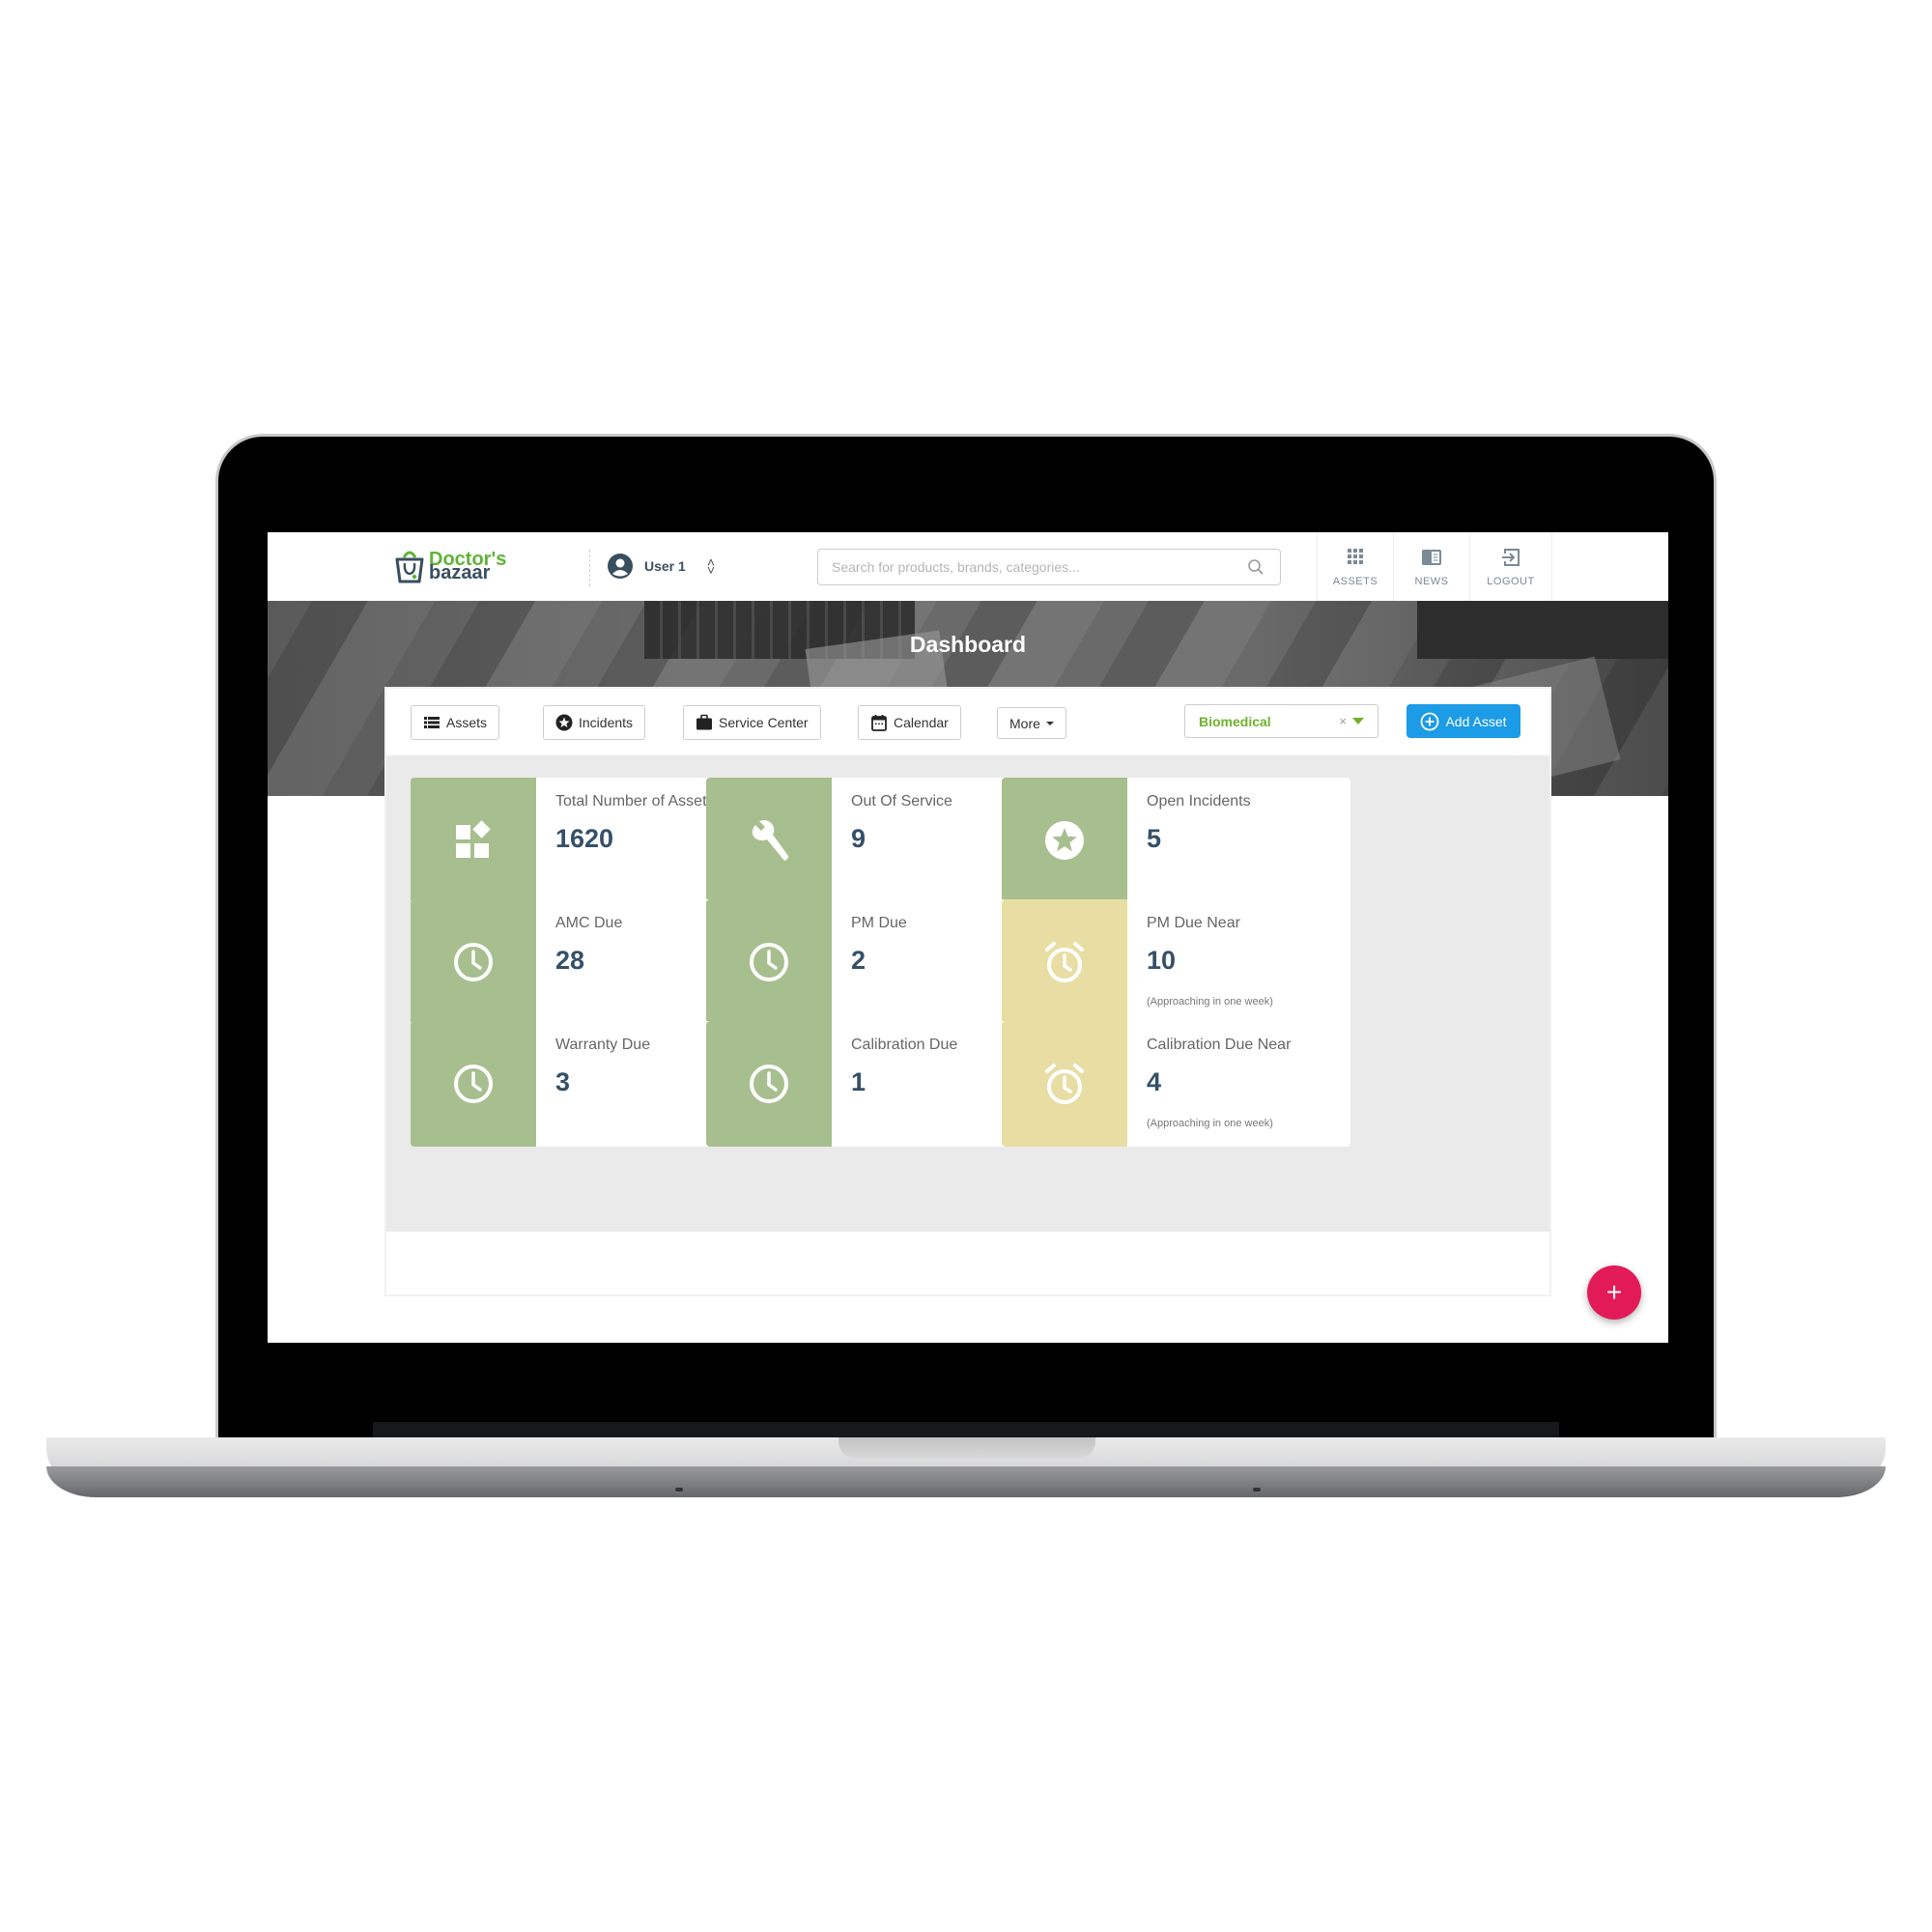 The height and width of the screenshot is (1932, 1932). Describe the element at coordinates (904, 1045) in the screenshot. I see `stat-card-label: Calibration Due` at that location.